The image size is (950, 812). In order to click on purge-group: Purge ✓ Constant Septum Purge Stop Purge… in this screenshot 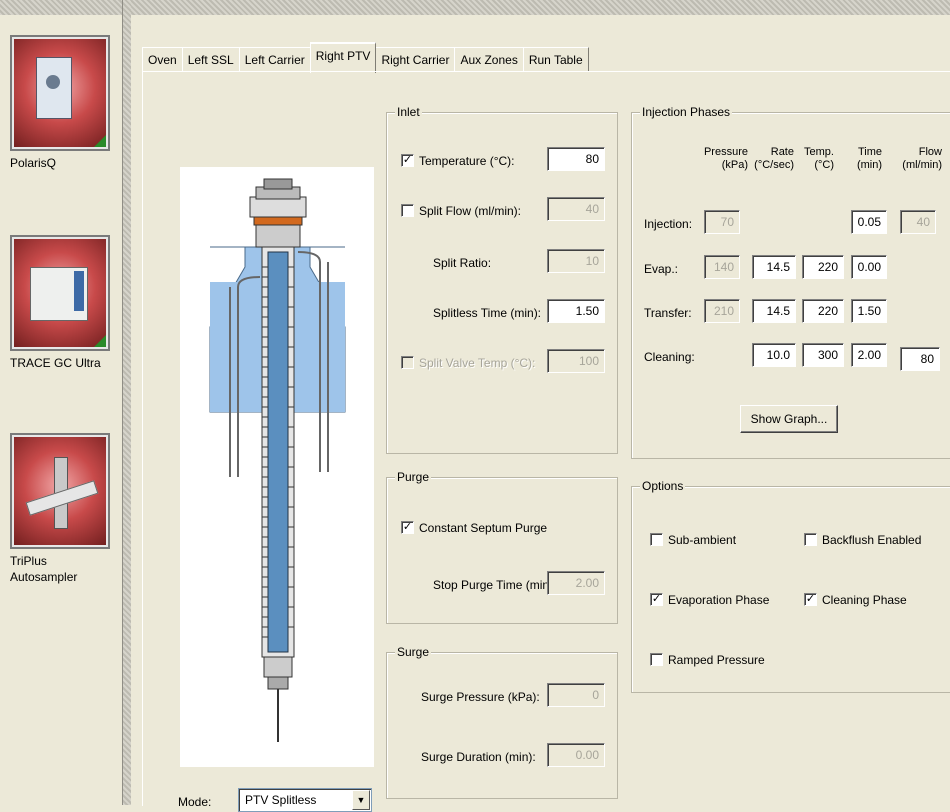, I will do `click(502, 547)`.